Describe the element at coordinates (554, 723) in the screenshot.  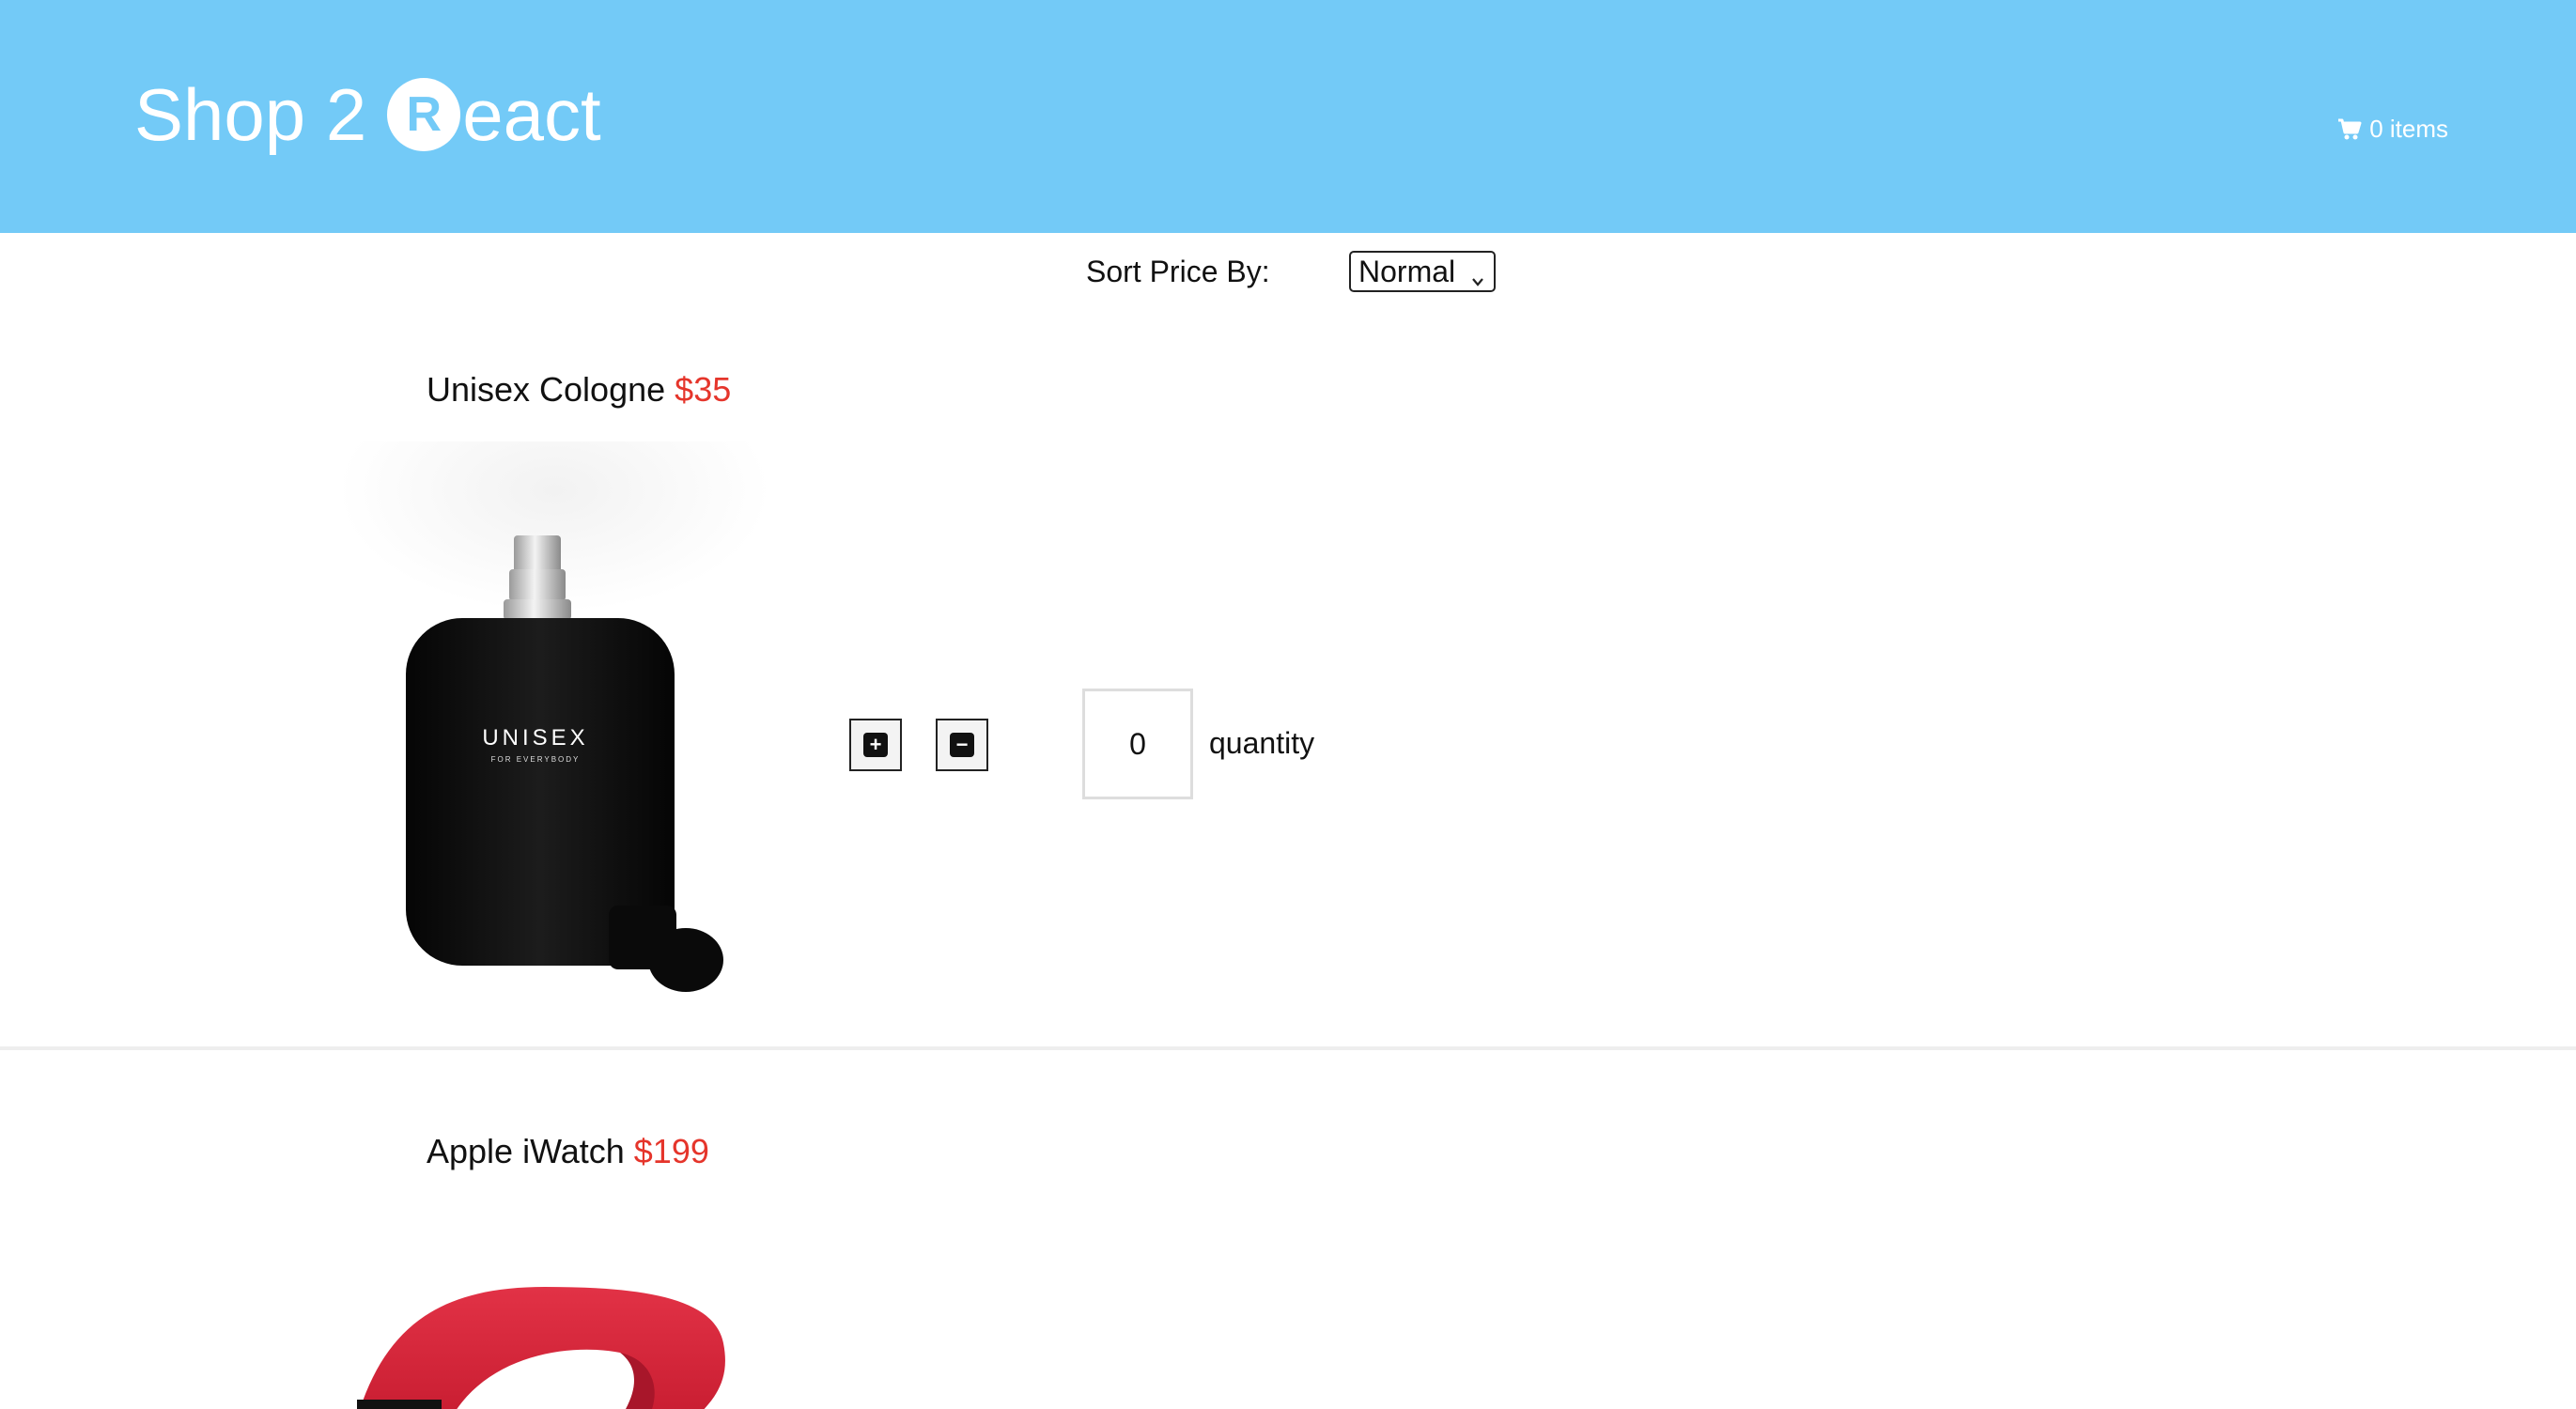
I see `product-image-cologne: UNISEX FOR EVERYBODY` at that location.